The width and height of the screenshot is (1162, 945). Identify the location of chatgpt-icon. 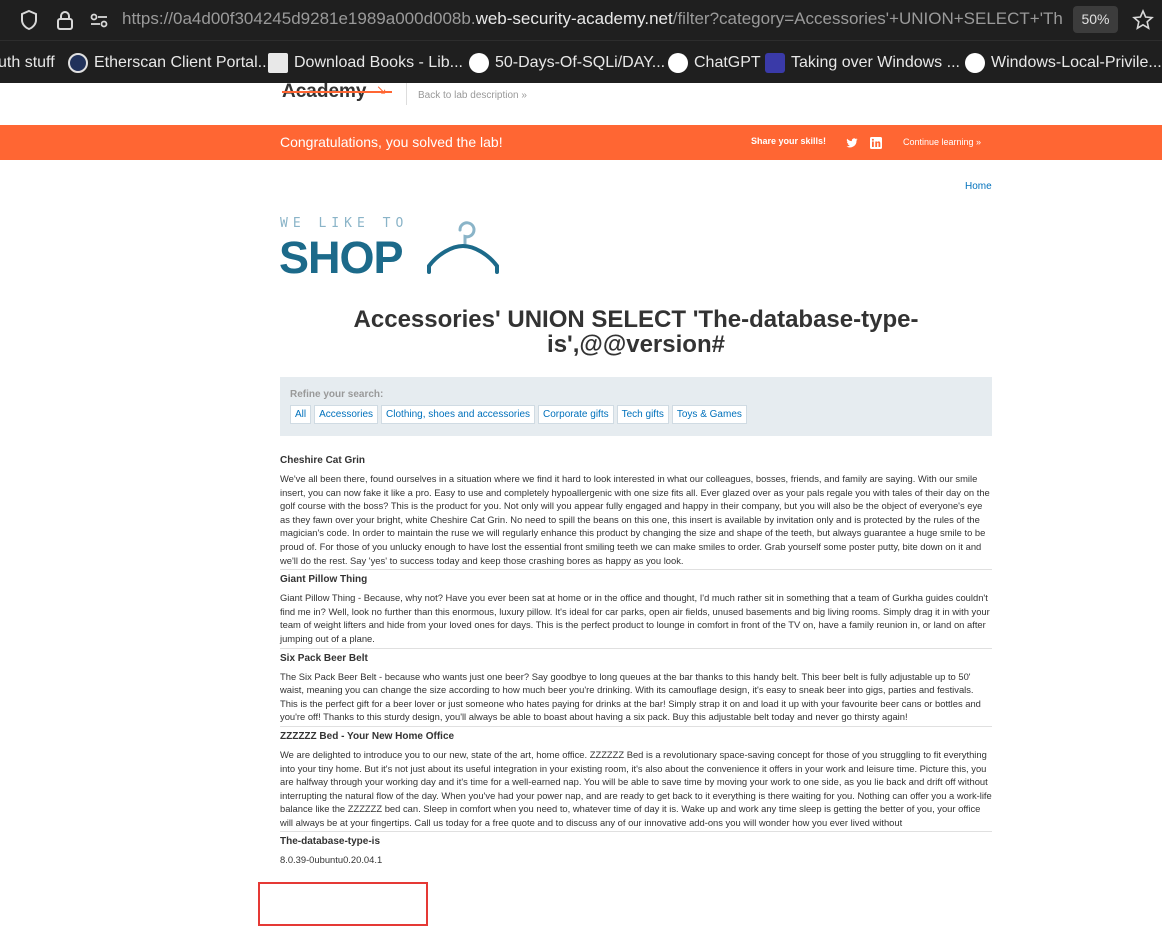
(678, 63).